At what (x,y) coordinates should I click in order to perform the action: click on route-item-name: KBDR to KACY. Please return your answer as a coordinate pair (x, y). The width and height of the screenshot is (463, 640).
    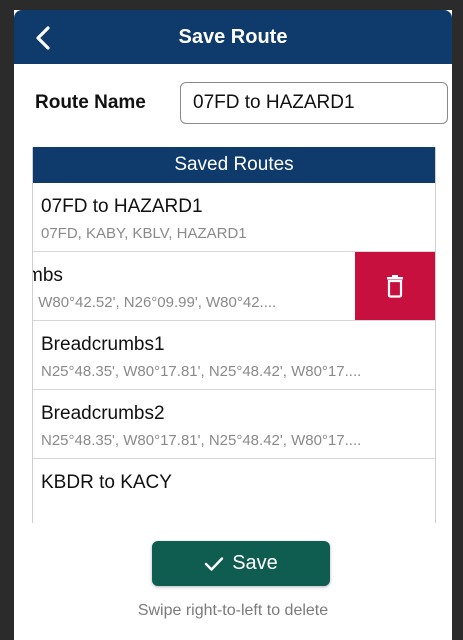
    Looking at the image, I should click on (106, 482).